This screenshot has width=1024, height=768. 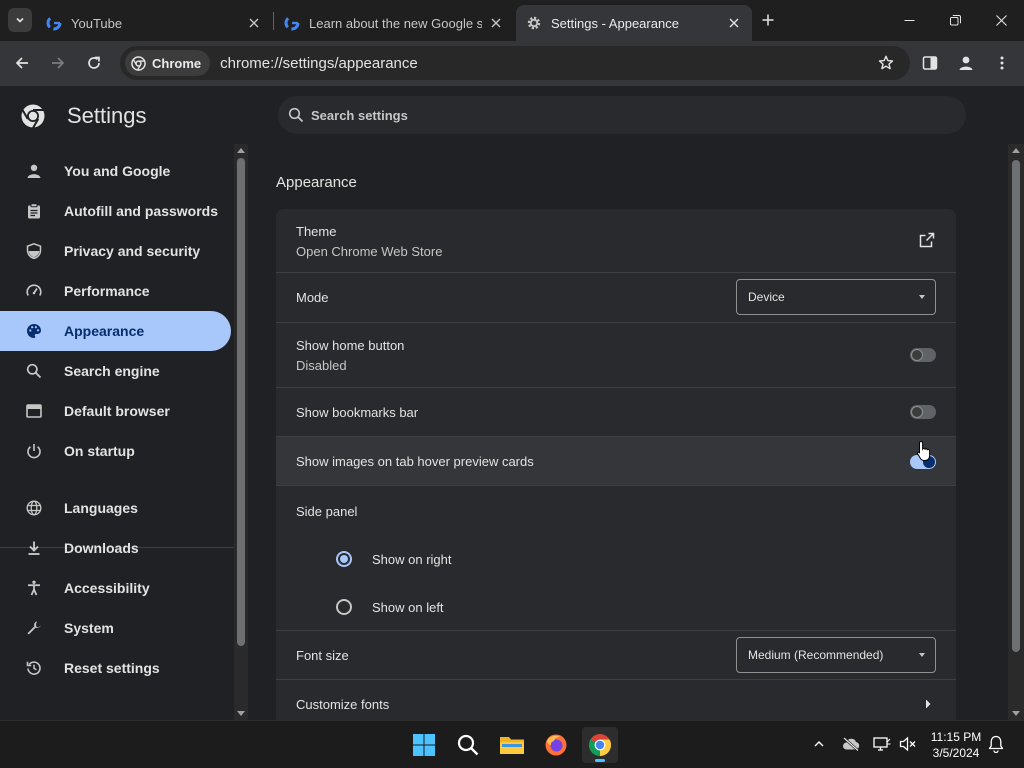 I want to click on cloud-off-icon, so click(x=851, y=744).